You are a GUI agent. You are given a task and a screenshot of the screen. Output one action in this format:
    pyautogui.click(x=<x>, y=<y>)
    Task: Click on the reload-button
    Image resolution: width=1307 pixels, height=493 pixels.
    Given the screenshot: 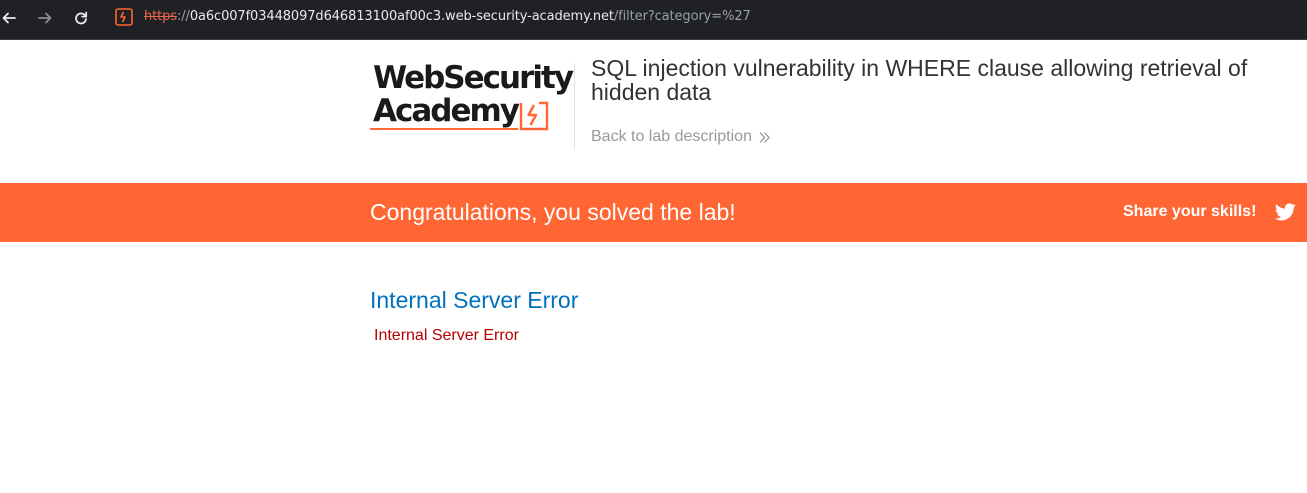 What is the action you would take?
    pyautogui.click(x=81, y=18)
    